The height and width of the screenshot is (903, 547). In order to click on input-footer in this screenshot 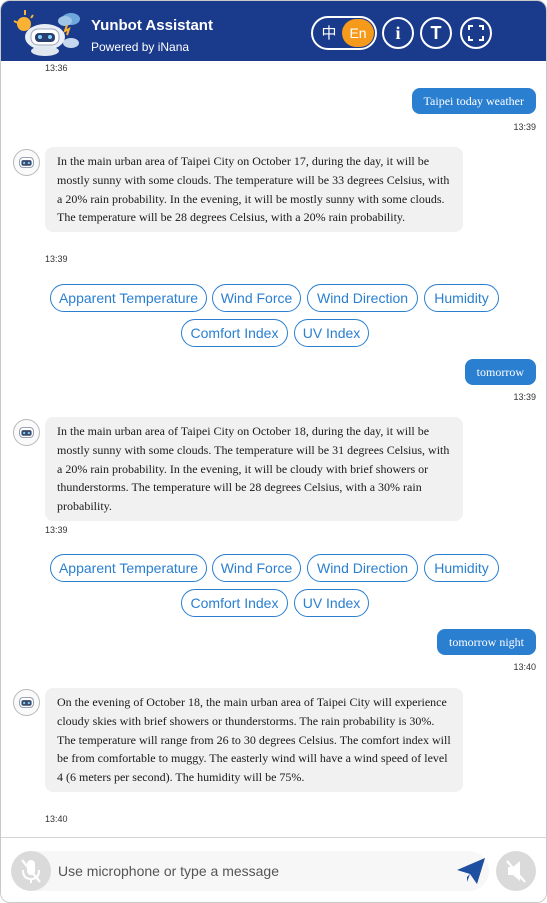, I will do `click(273, 869)`.